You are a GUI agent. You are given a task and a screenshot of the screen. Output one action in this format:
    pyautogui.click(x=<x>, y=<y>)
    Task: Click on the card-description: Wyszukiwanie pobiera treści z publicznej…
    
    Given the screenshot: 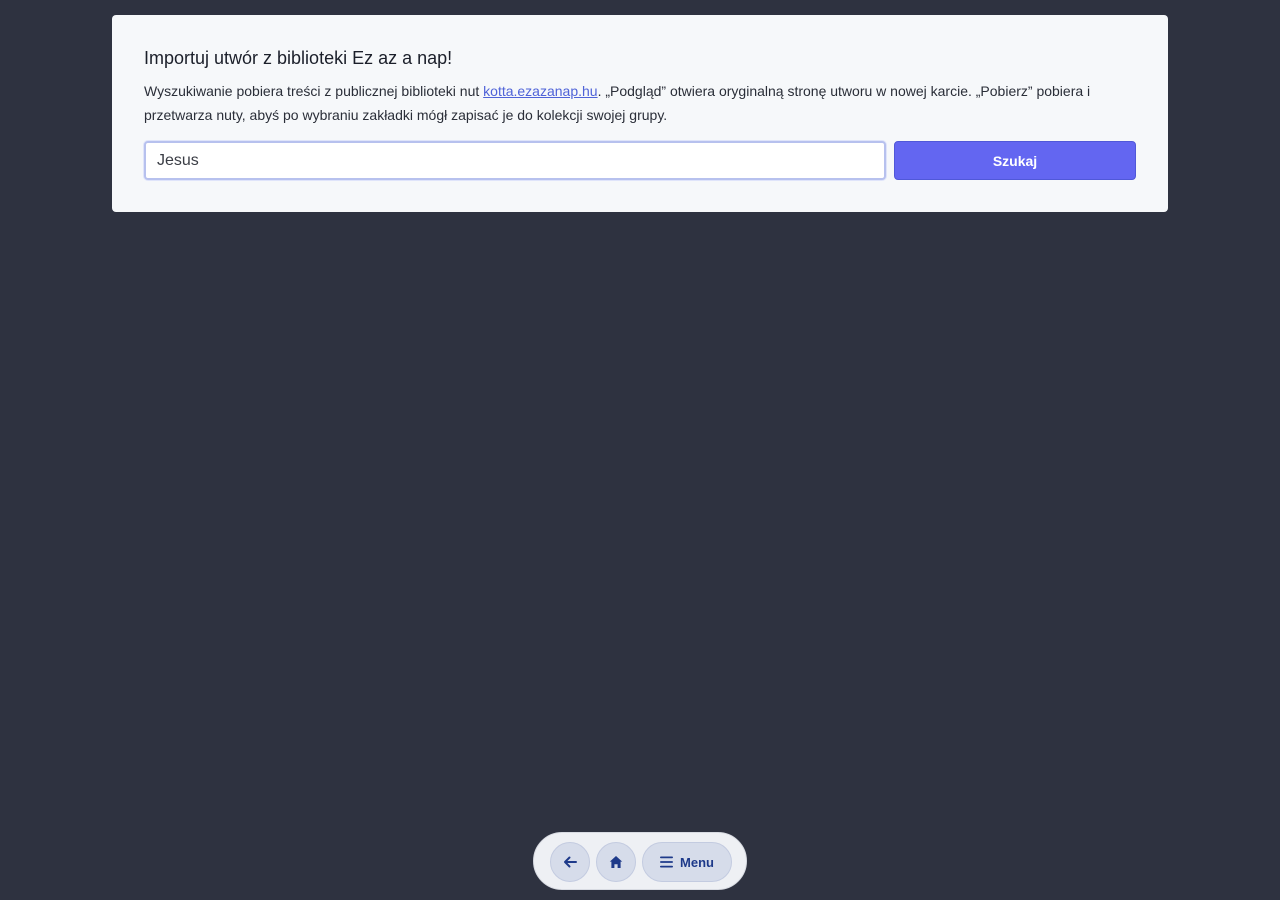 What is the action you would take?
    pyautogui.click(x=634, y=103)
    